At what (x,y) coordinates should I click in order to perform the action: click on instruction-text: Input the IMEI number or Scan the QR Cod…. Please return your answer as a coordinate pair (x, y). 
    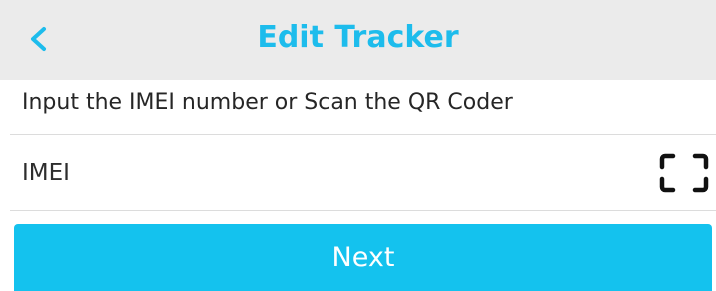
    Looking at the image, I should click on (267, 102).